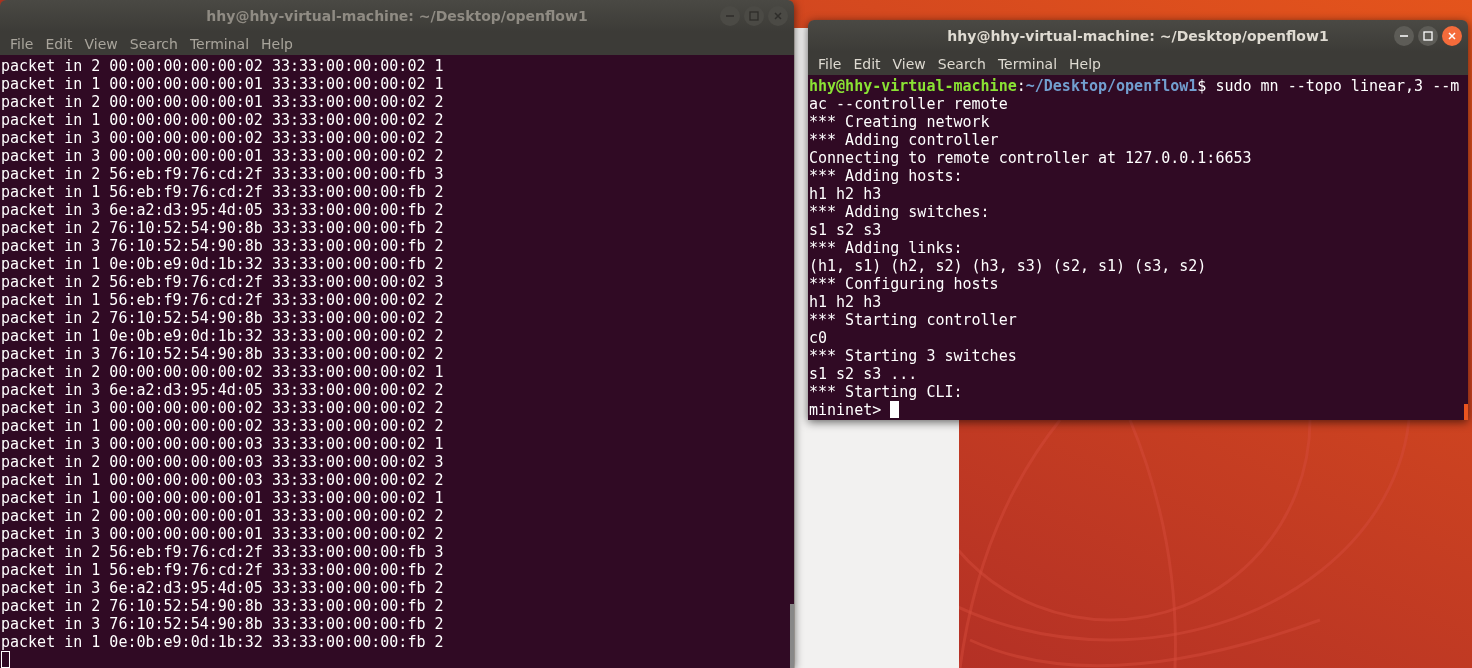 Image resolution: width=1472 pixels, height=668 pixels. I want to click on terminal-line: *** Creating network, so click(899, 122).